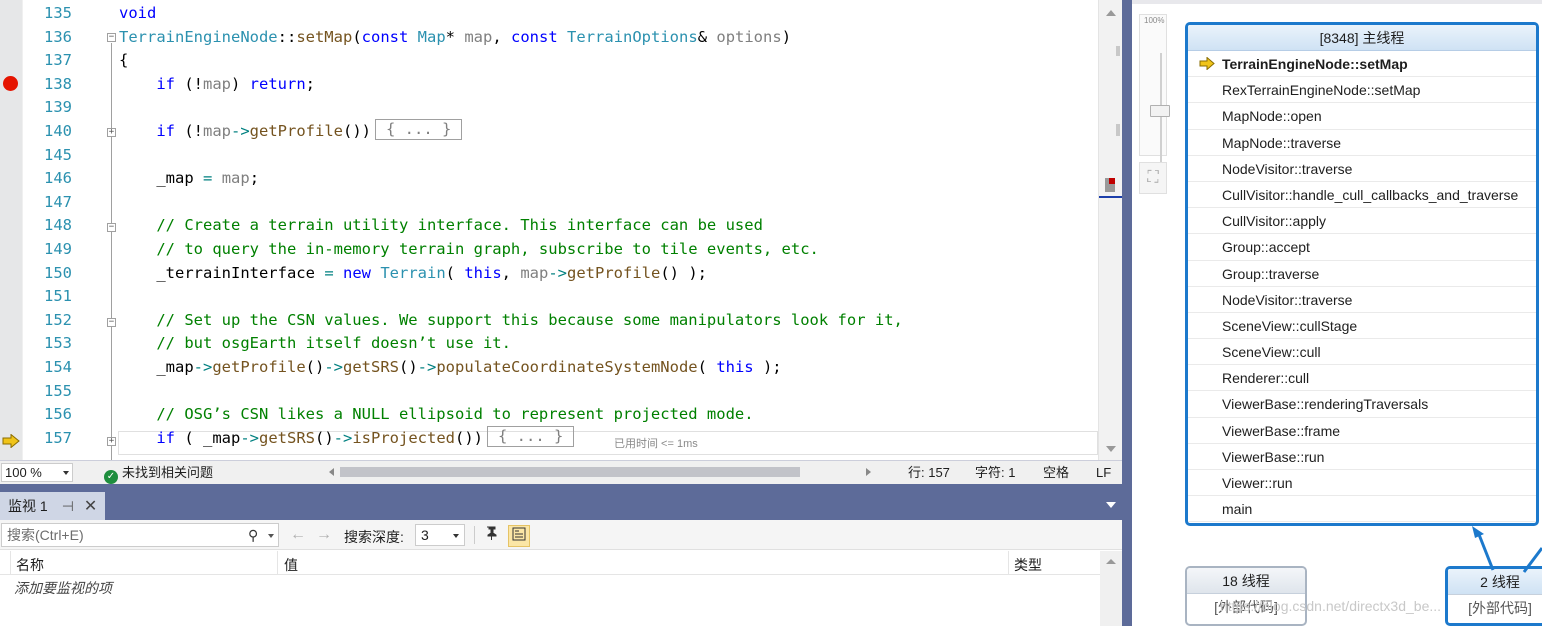 This screenshot has height=626, width=1542. Describe the element at coordinates (253, 535) in the screenshot. I see `search-icon: ⚲` at that location.